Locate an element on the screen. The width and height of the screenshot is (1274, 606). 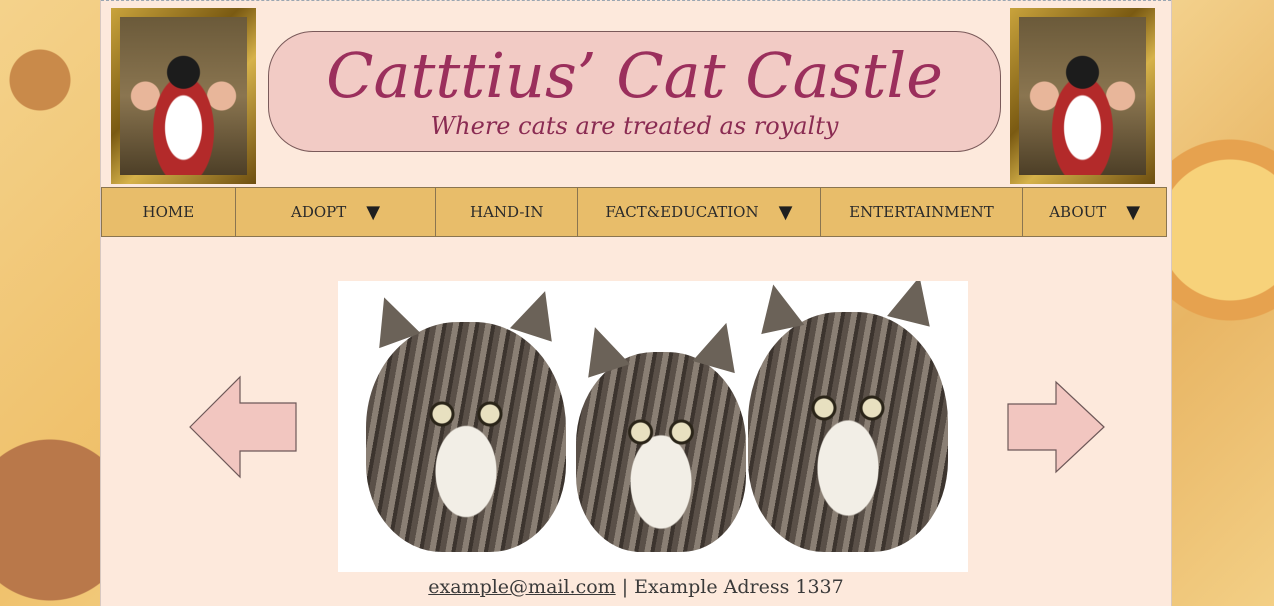
nav-item-label: ABOUT is located at coordinates (1078, 212).